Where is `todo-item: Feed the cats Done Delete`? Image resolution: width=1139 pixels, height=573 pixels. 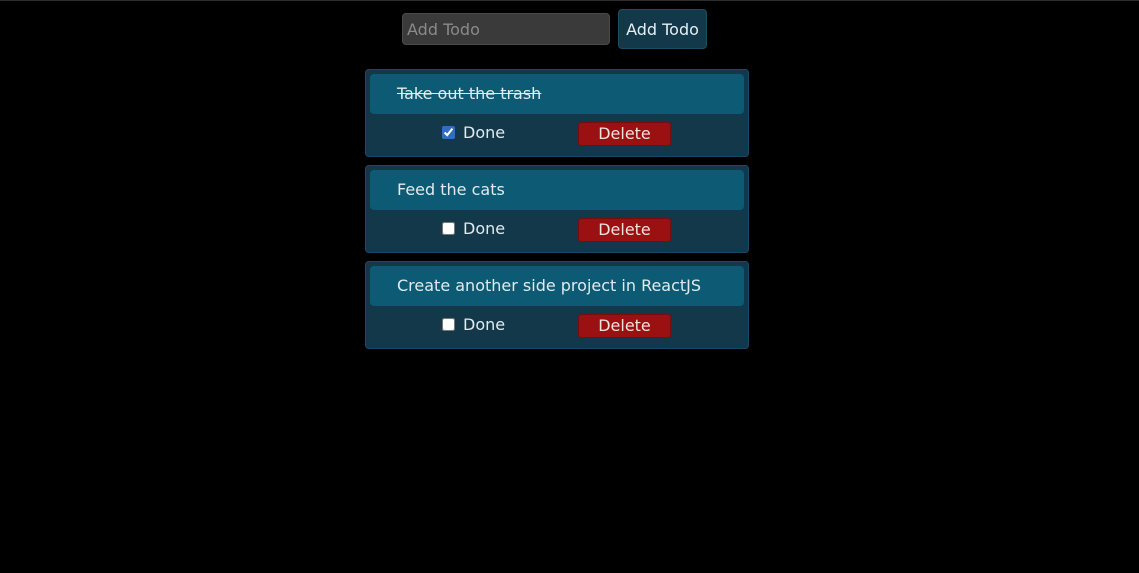
todo-item: Feed the cats Done Delete is located at coordinates (557, 209).